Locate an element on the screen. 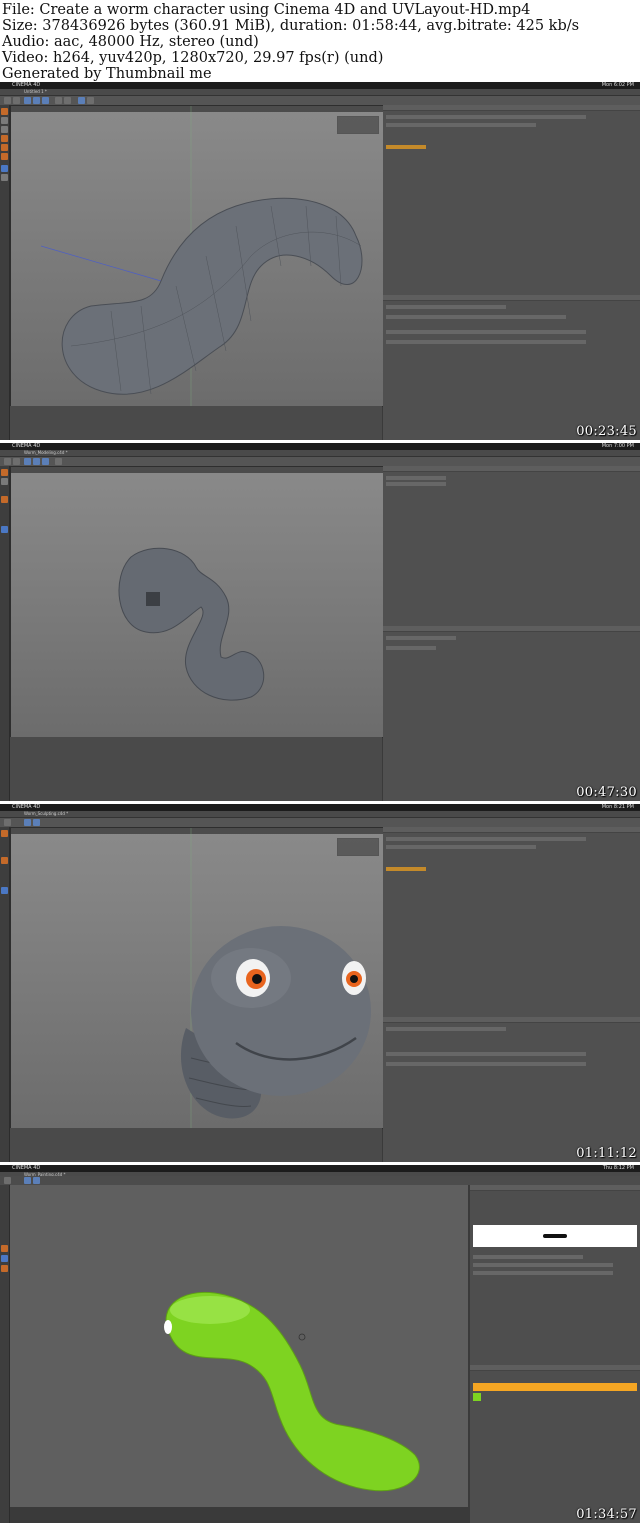  fill-icon is located at coordinates (4, 1268).